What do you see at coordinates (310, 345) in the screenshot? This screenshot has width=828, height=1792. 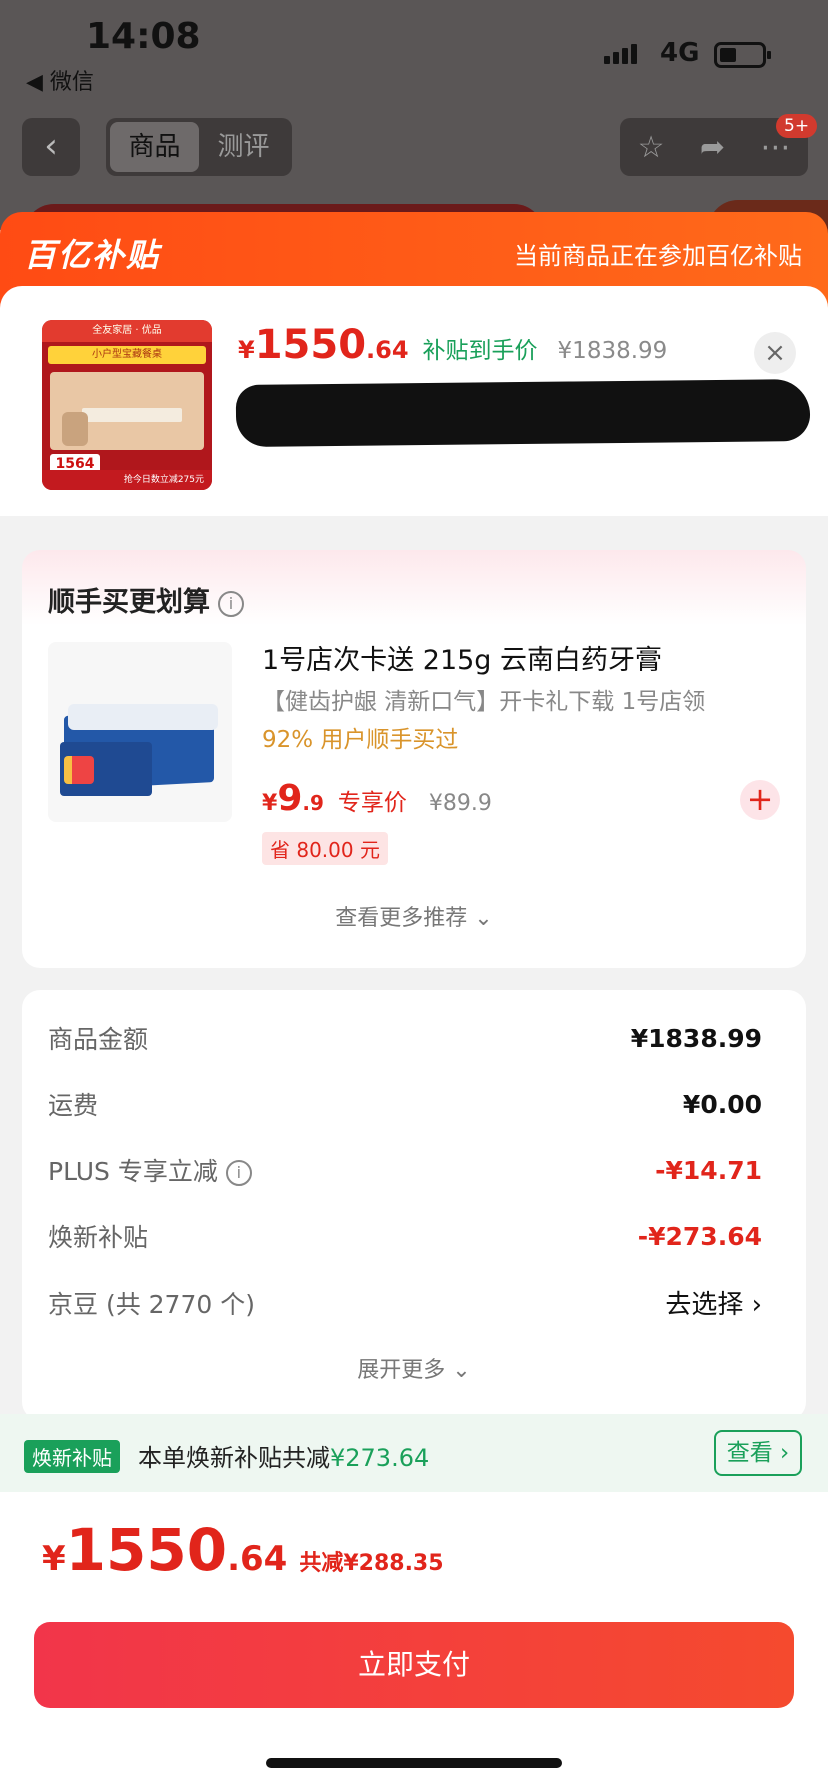 I see `price-integer: 1550` at bounding box center [310, 345].